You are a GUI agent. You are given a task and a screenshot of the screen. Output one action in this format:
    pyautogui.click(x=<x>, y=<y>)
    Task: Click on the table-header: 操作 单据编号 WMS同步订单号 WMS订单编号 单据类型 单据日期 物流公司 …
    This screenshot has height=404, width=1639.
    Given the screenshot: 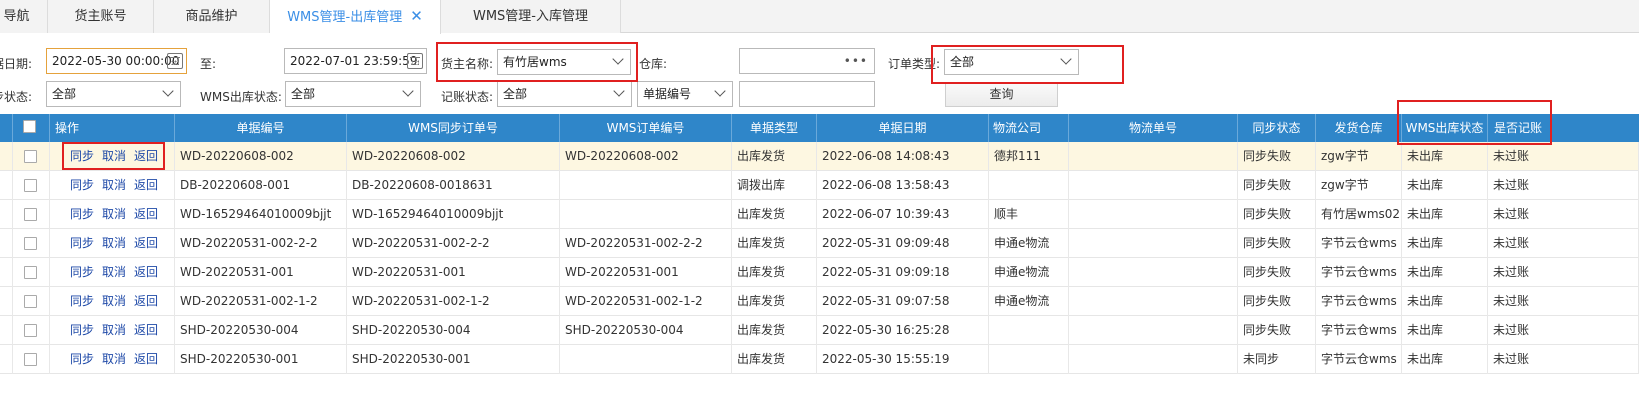 What is the action you would take?
    pyautogui.click(x=819, y=128)
    